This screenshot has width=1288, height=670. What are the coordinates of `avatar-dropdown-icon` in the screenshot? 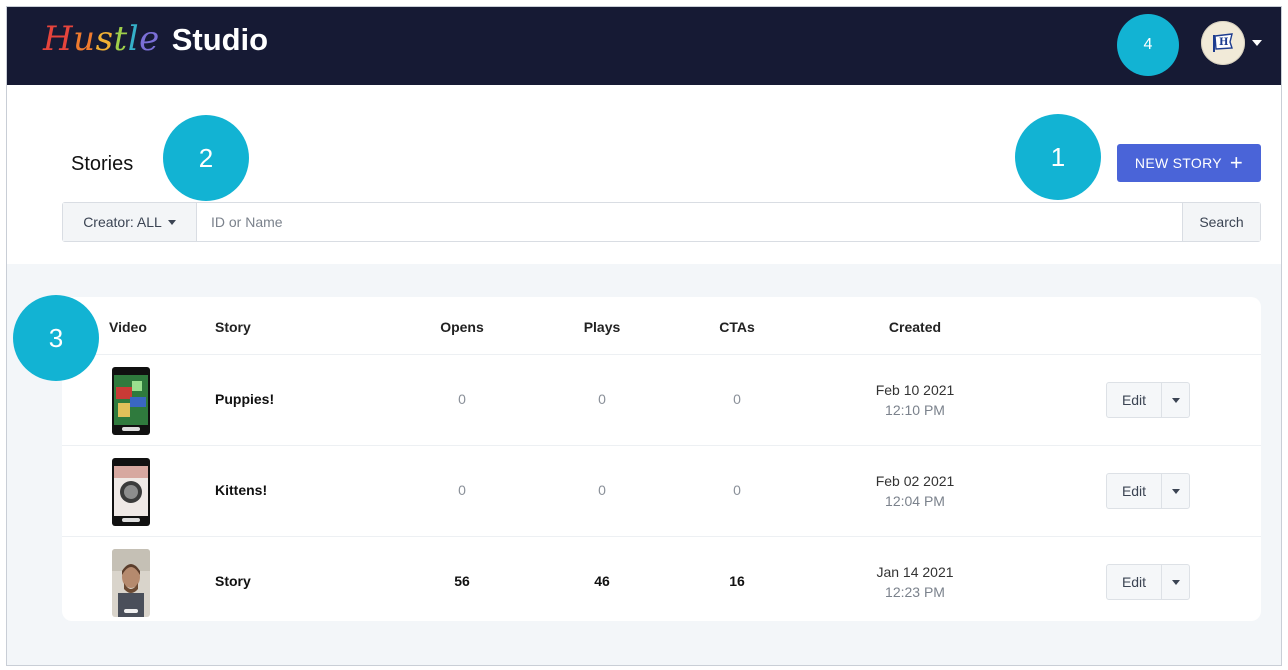 It's located at (1257, 43).